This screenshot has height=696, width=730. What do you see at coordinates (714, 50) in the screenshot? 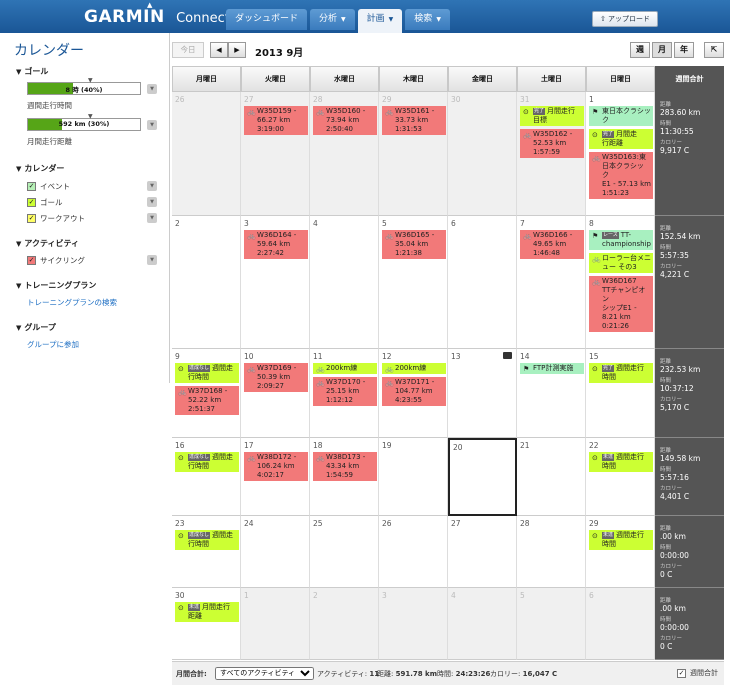
I see `share-icon: ⇱` at bounding box center [714, 50].